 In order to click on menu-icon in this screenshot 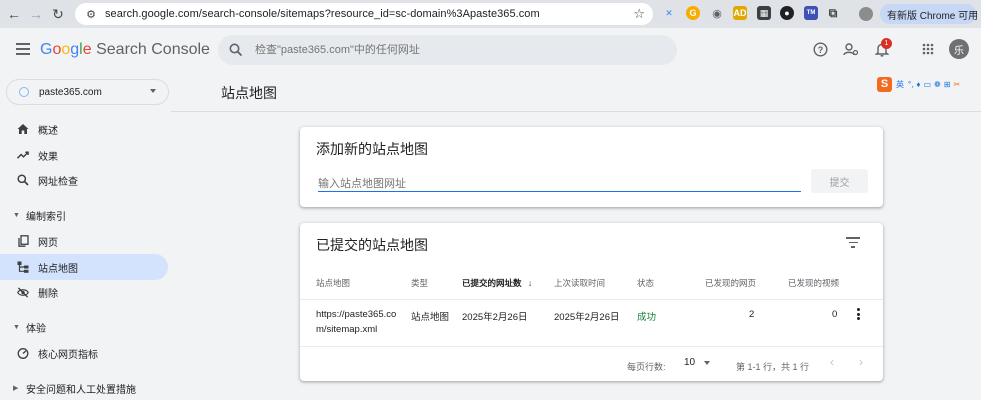, I will do `click(23, 49)`.